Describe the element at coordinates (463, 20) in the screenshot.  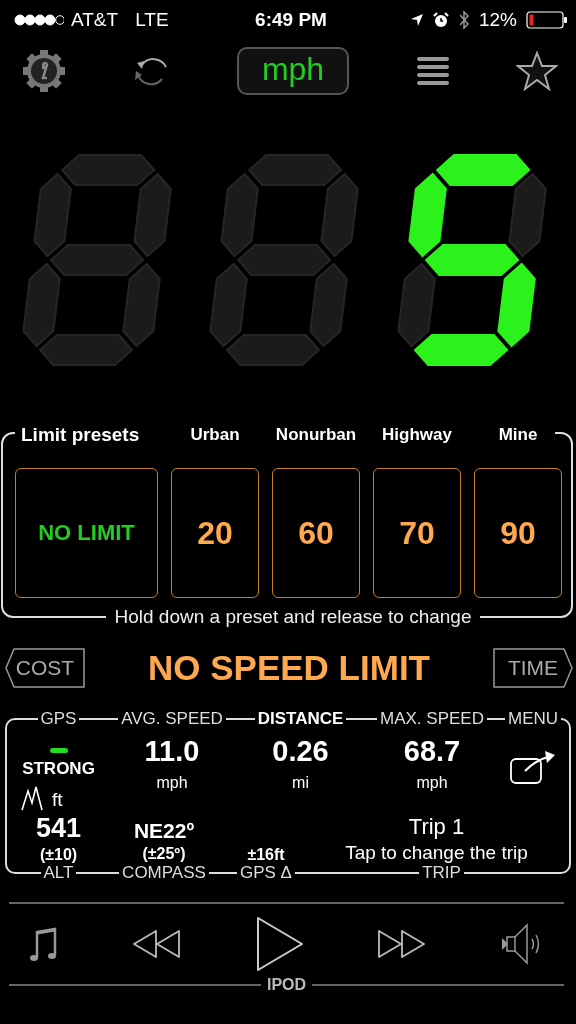
I see `bluetooth-icon` at that location.